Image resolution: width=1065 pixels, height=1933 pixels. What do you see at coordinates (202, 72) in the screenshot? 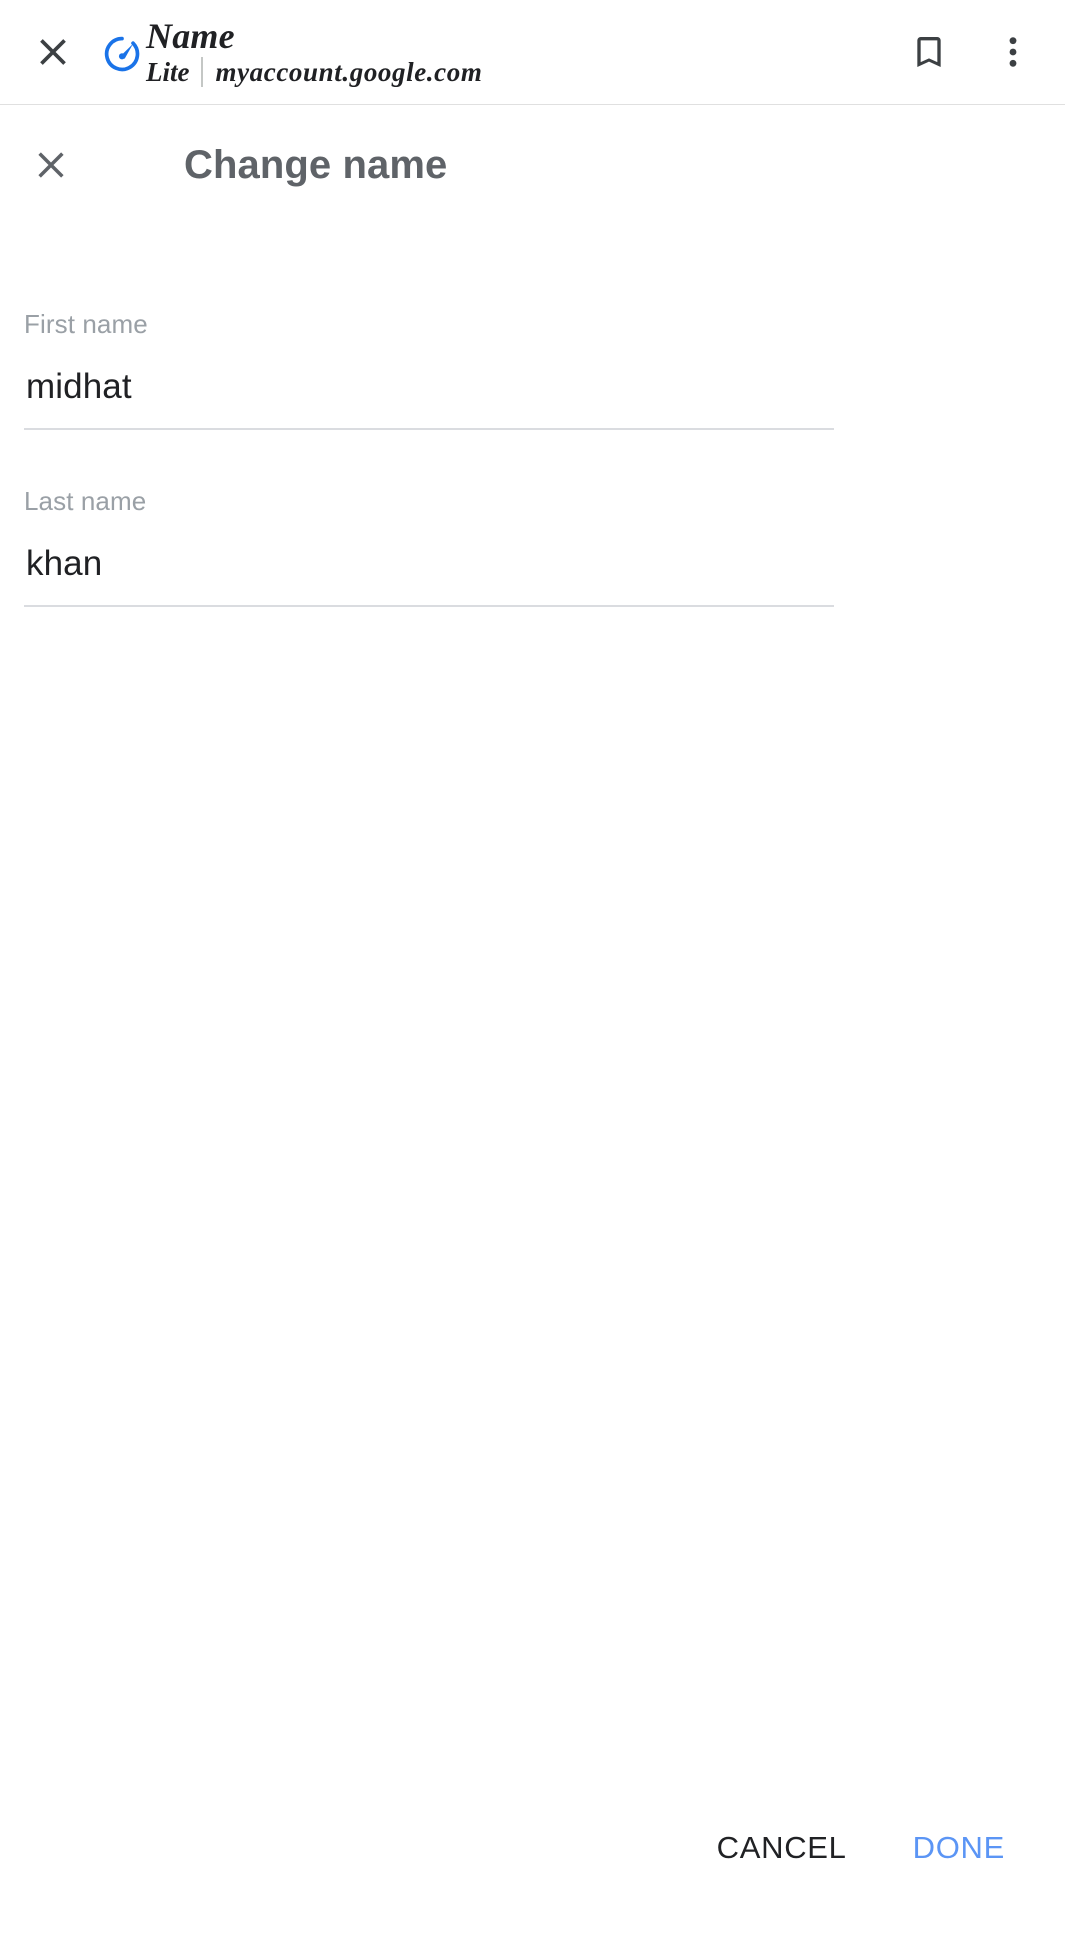
I see `vertical-divider` at bounding box center [202, 72].